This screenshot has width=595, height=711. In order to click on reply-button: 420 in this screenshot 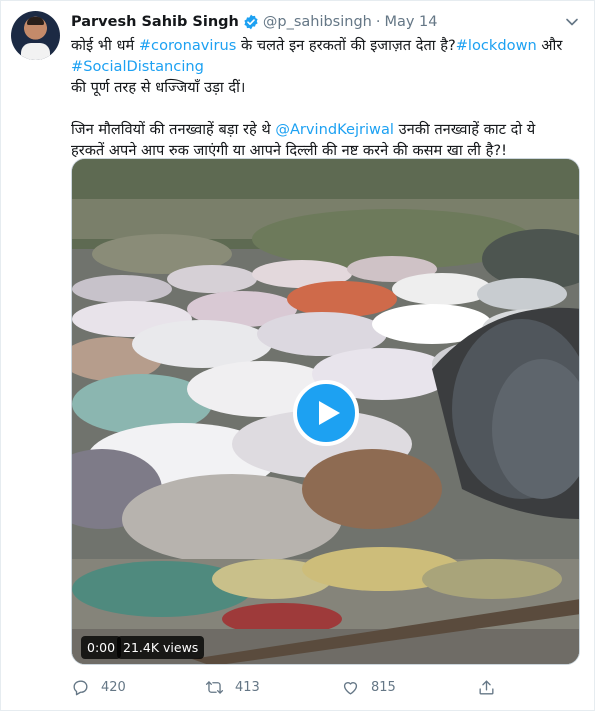, I will do `click(98, 687)`.